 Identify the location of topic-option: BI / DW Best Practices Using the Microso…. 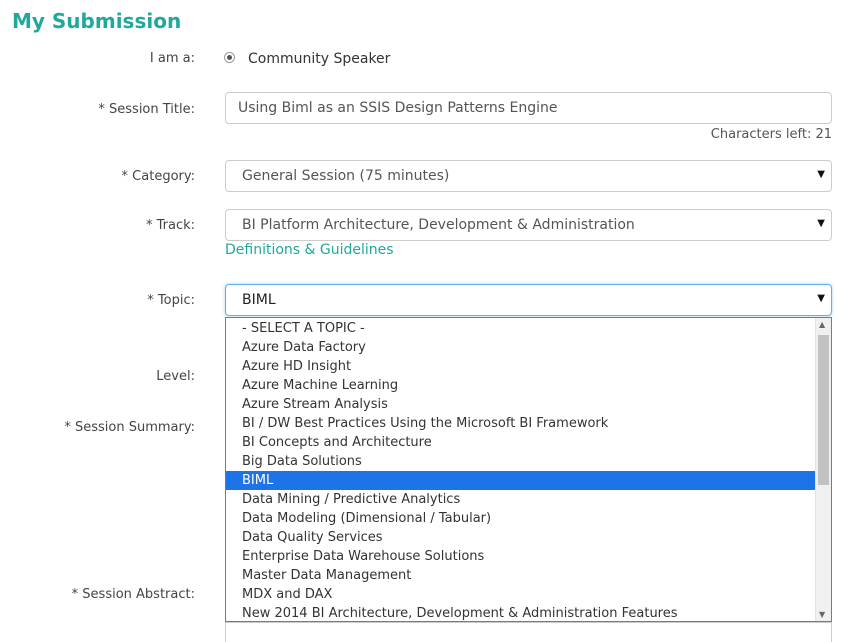
(521, 423).